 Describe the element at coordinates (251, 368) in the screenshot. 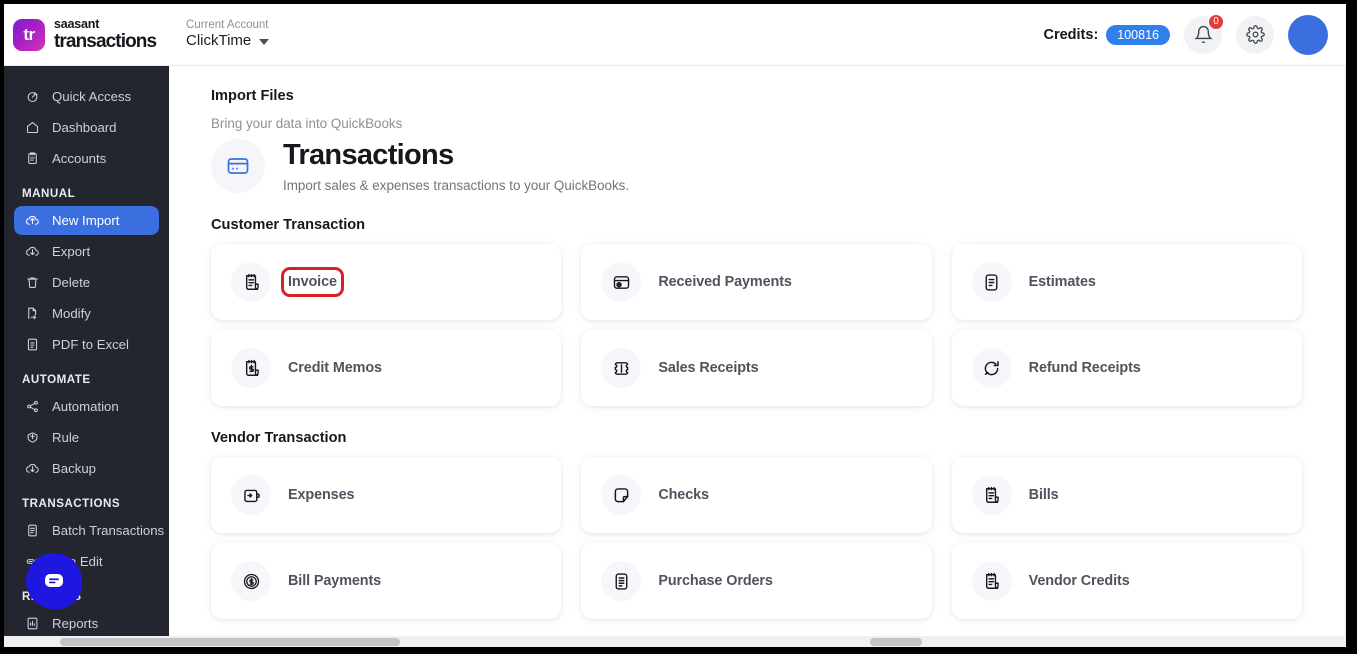

I see `credit-memo-icon` at that location.